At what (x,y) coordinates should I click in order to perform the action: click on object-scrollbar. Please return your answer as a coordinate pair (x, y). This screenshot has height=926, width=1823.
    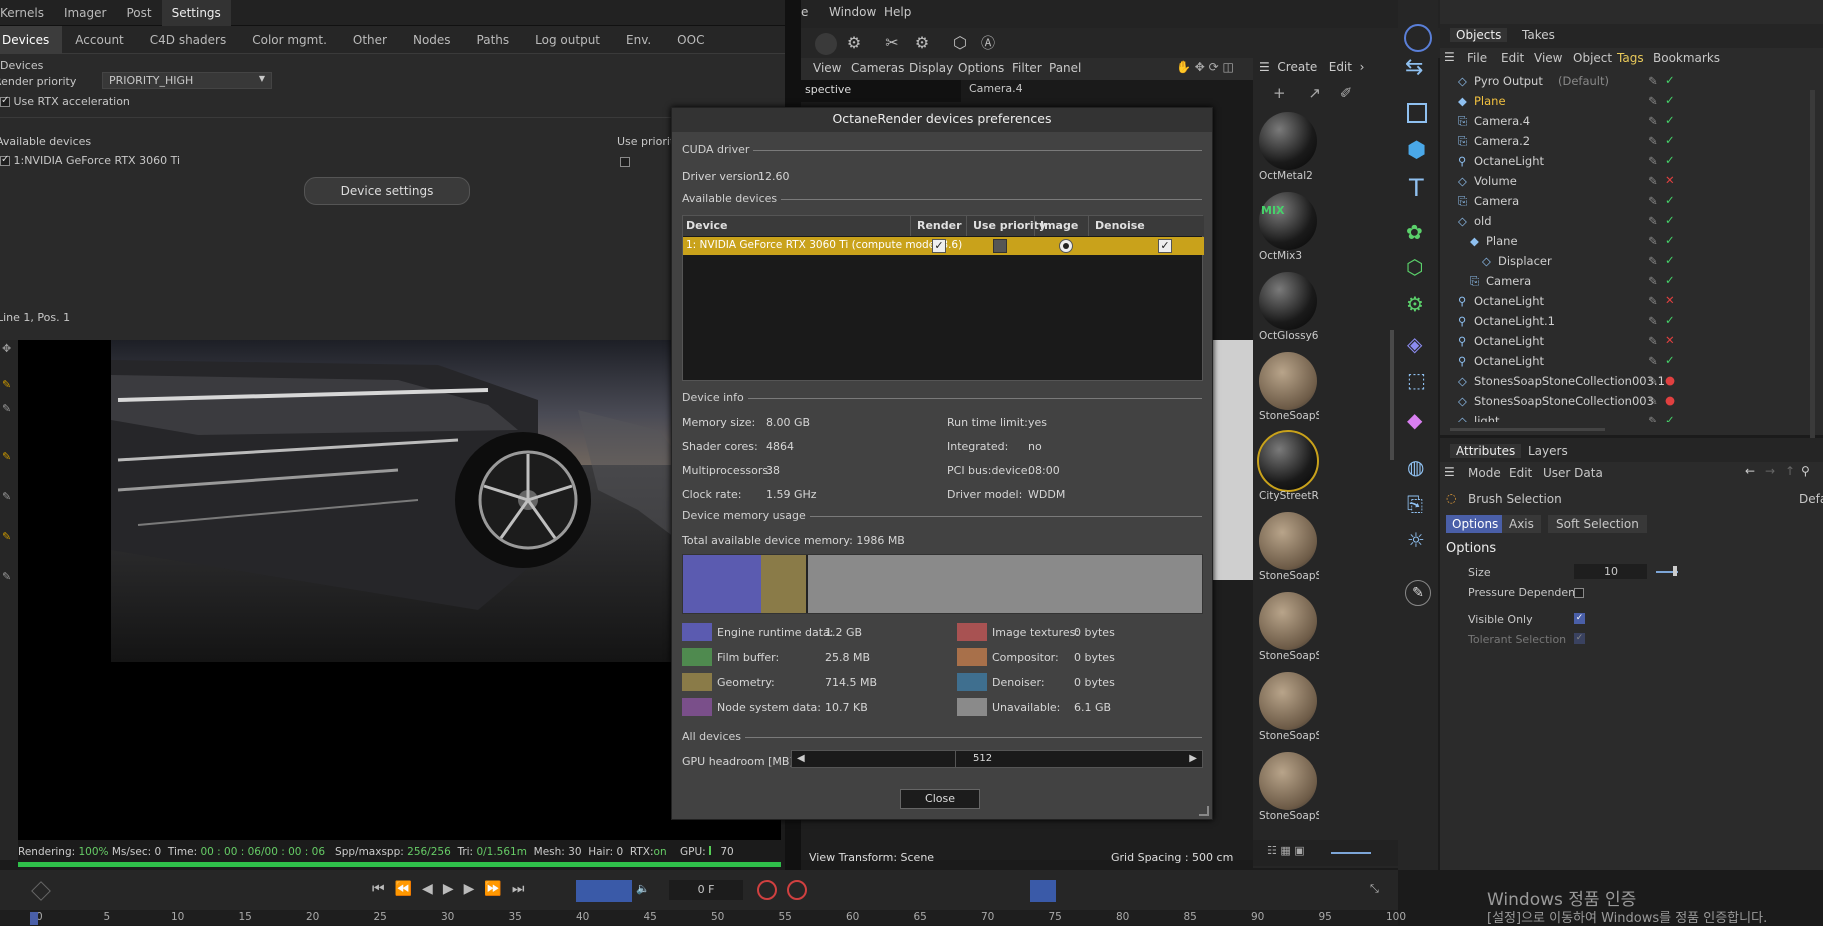
    Looking at the image, I should click on (1812, 275).